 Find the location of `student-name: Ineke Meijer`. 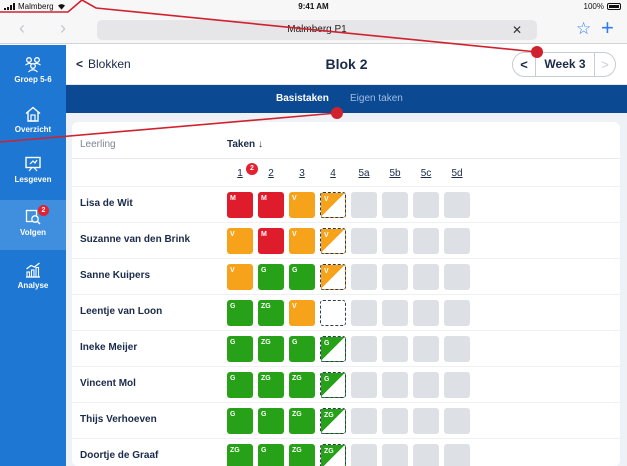

student-name: Ineke Meijer is located at coordinates (108, 347).